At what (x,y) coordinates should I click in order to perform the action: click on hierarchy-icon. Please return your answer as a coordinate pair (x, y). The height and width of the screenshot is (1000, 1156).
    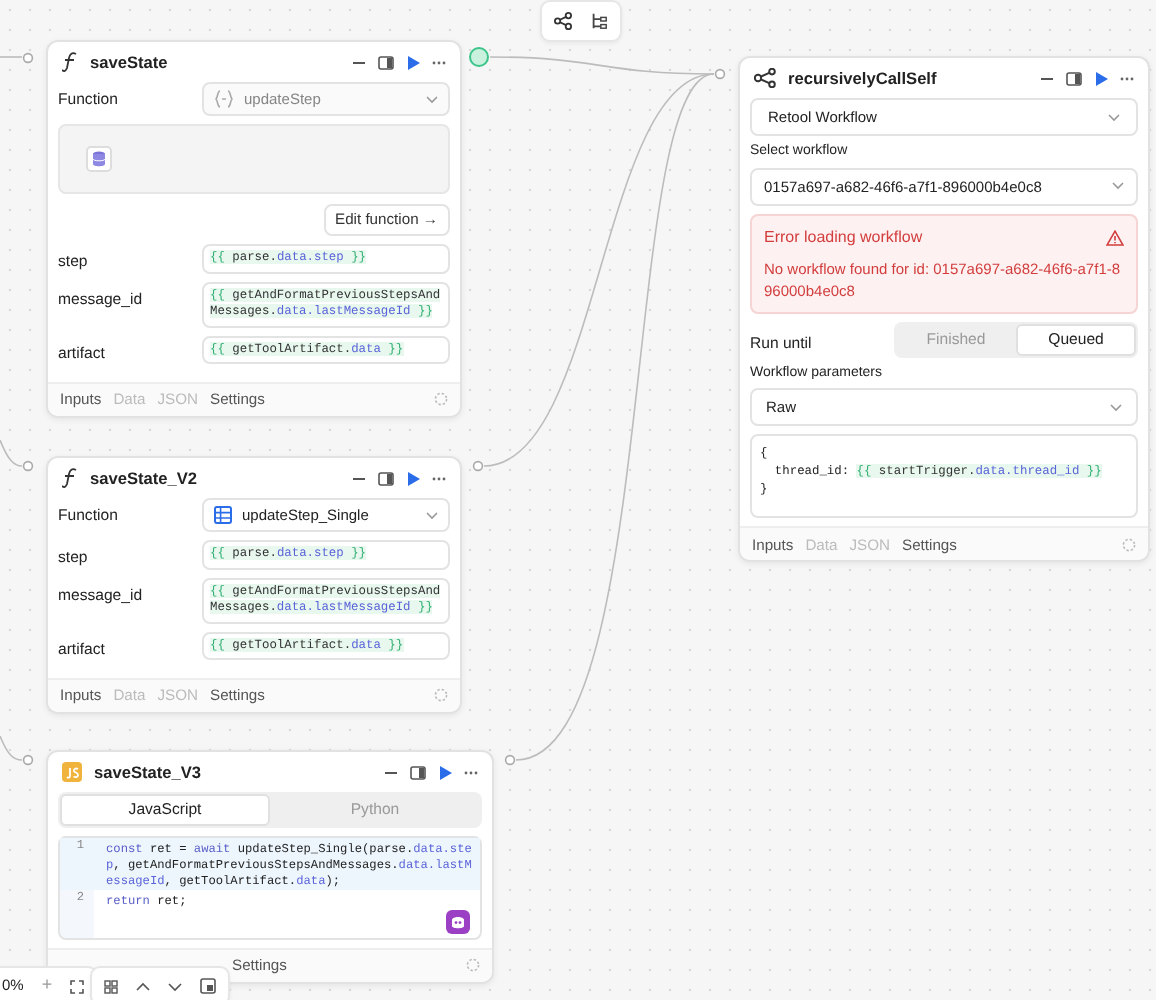
    Looking at the image, I should click on (599, 21).